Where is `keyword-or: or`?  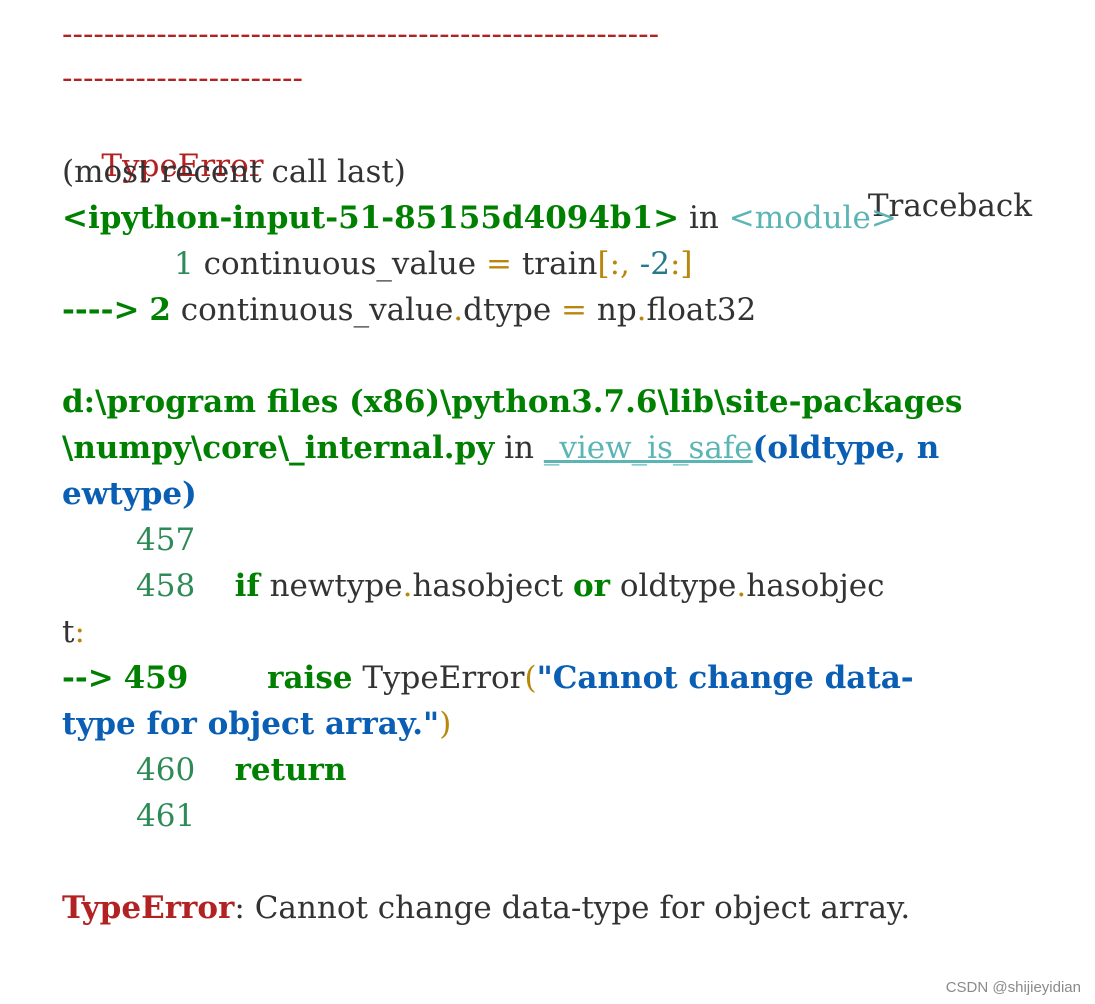
keyword-or: or is located at coordinates (591, 586).